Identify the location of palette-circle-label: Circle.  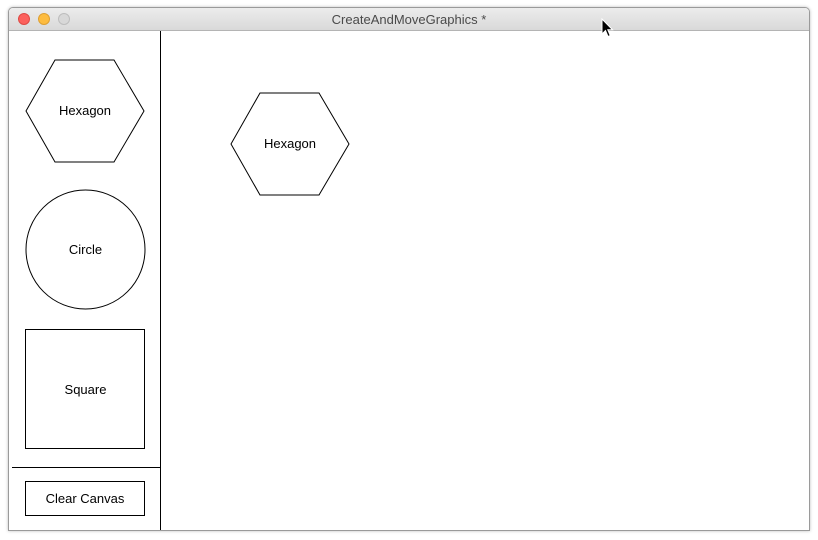
(85, 249).